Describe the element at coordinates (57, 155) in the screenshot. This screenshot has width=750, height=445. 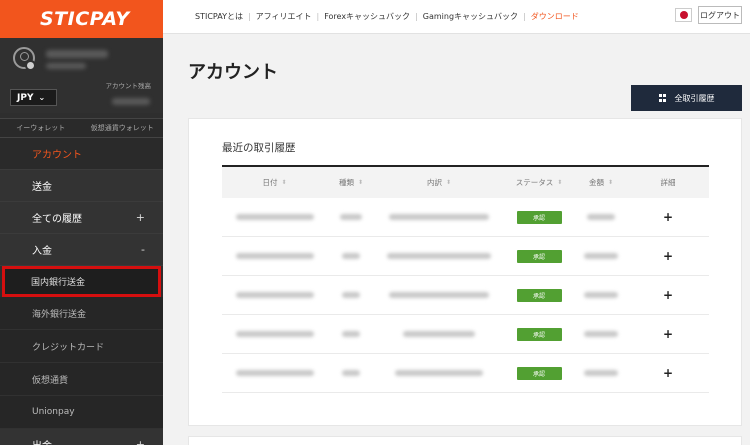
I see `sidebar-item-label: アカウント` at that location.